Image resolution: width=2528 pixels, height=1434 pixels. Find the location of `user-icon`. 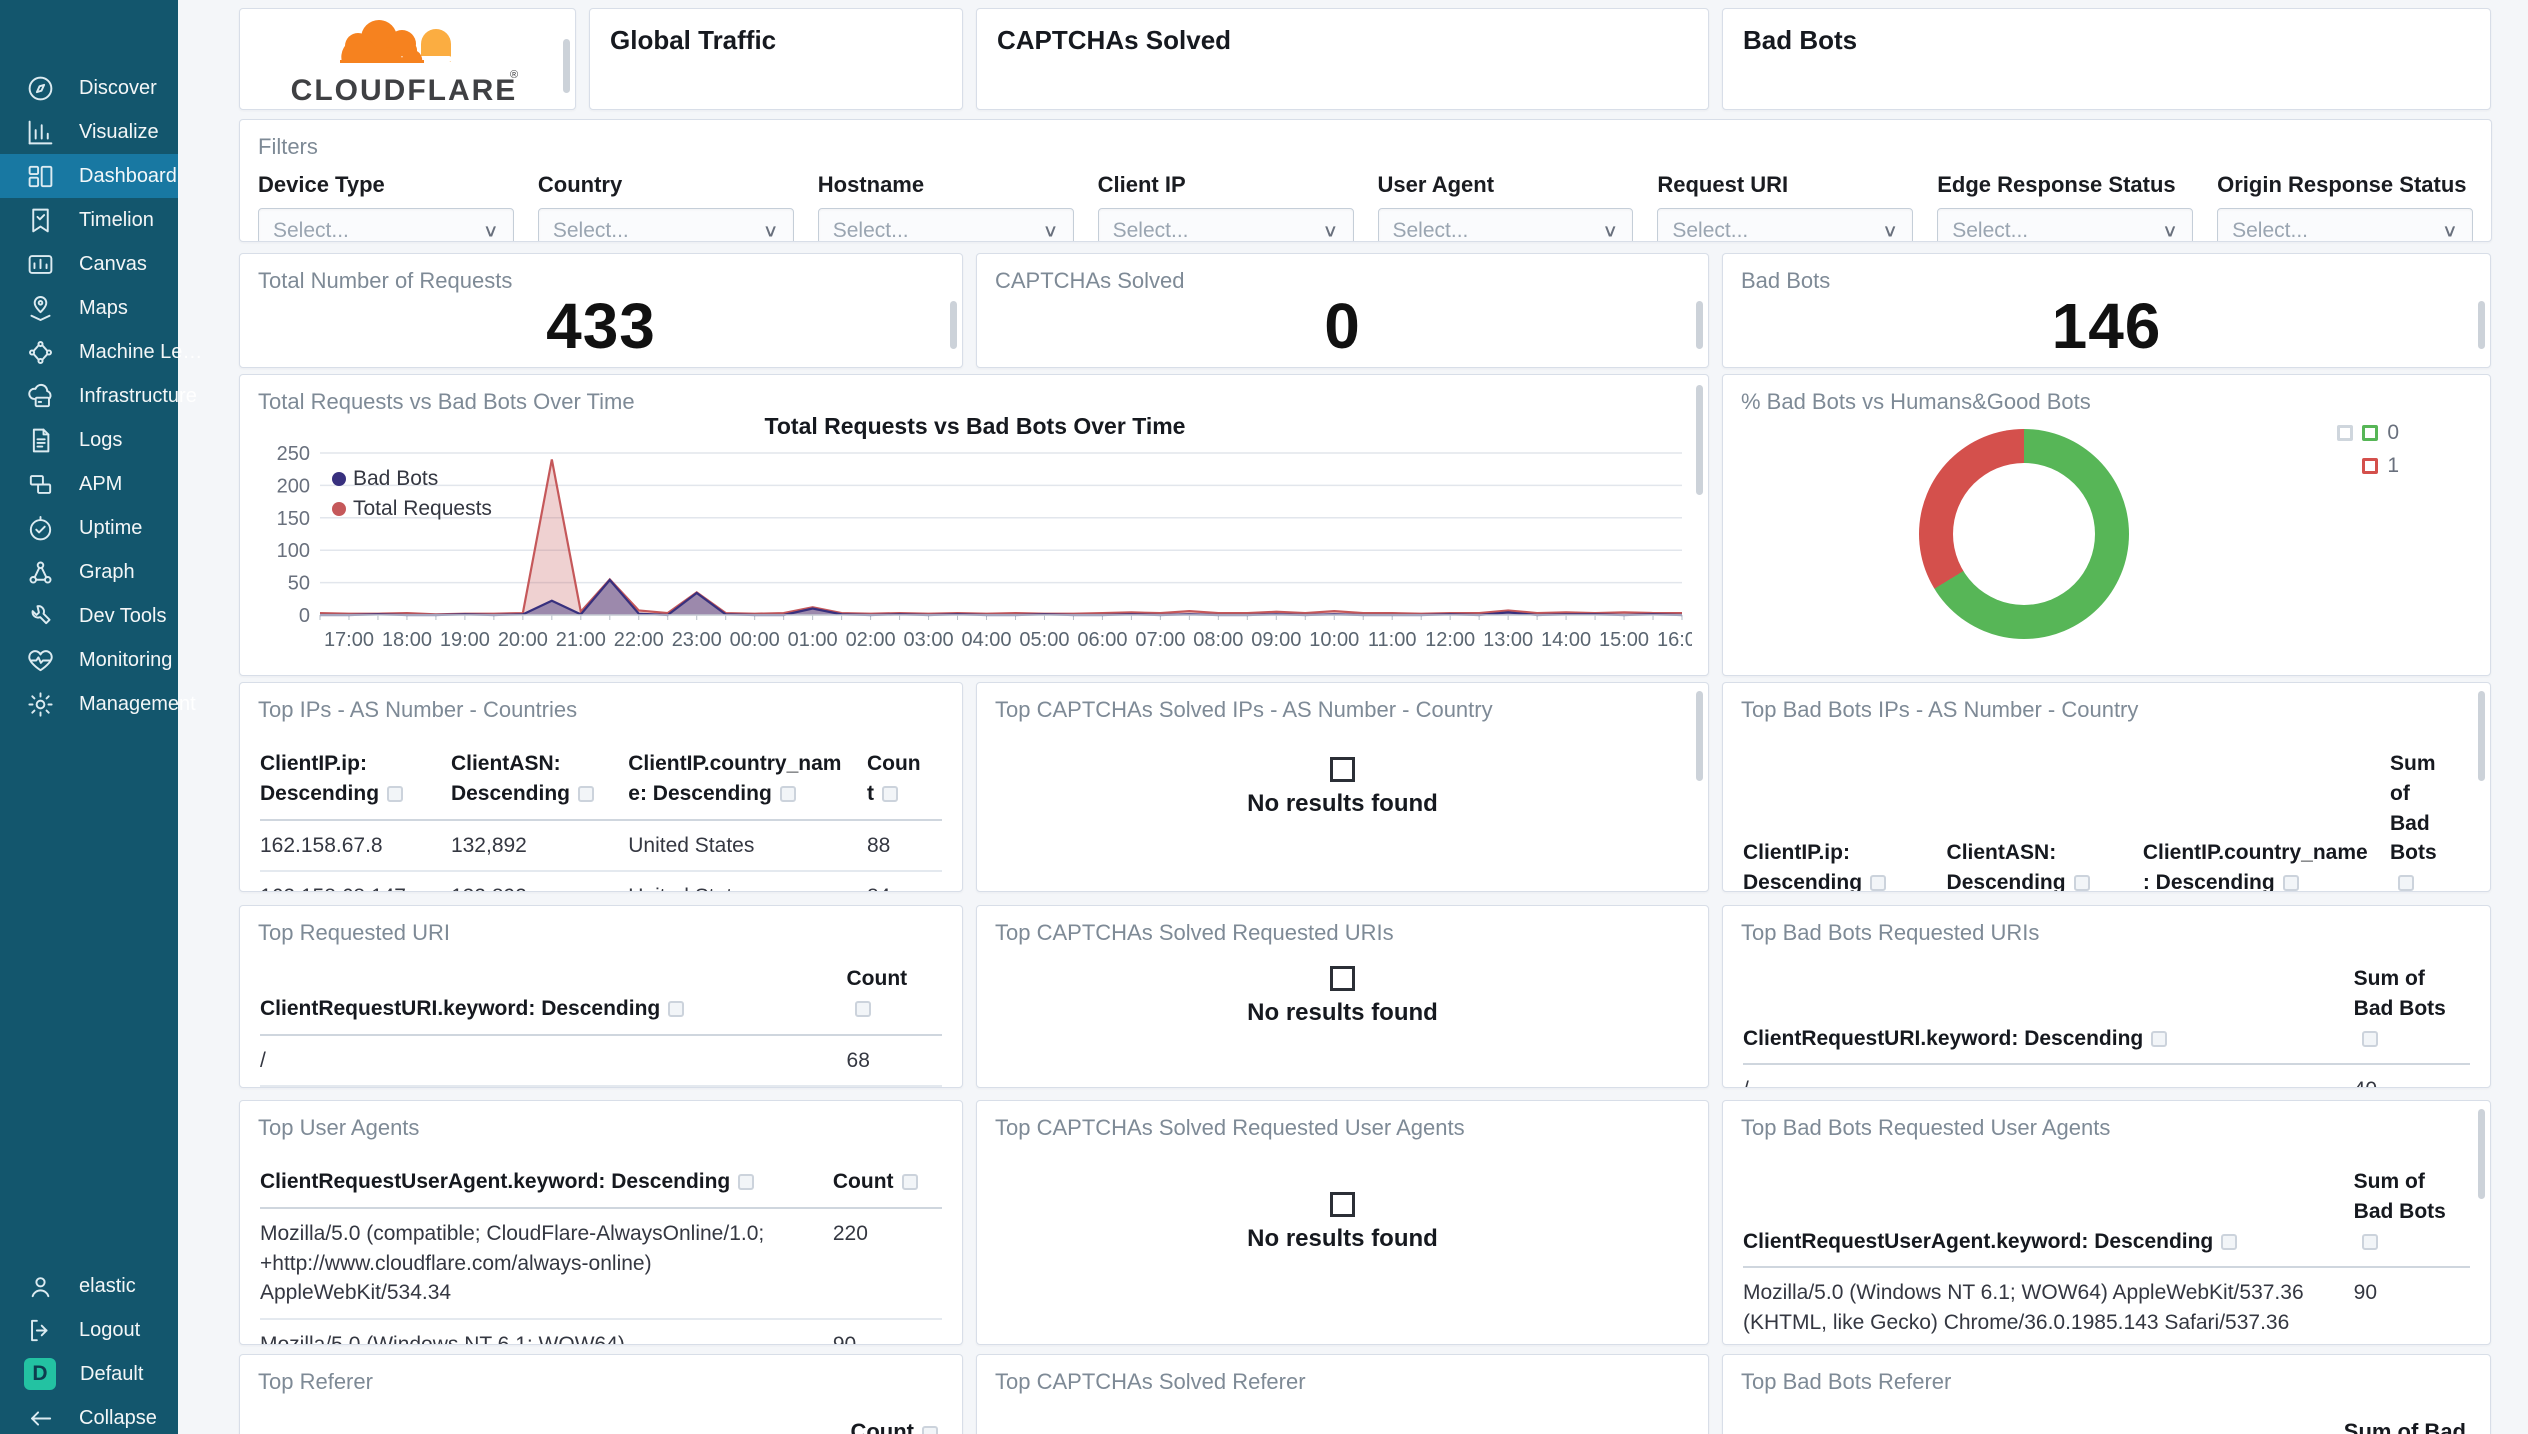

user-icon is located at coordinates (40, 1286).